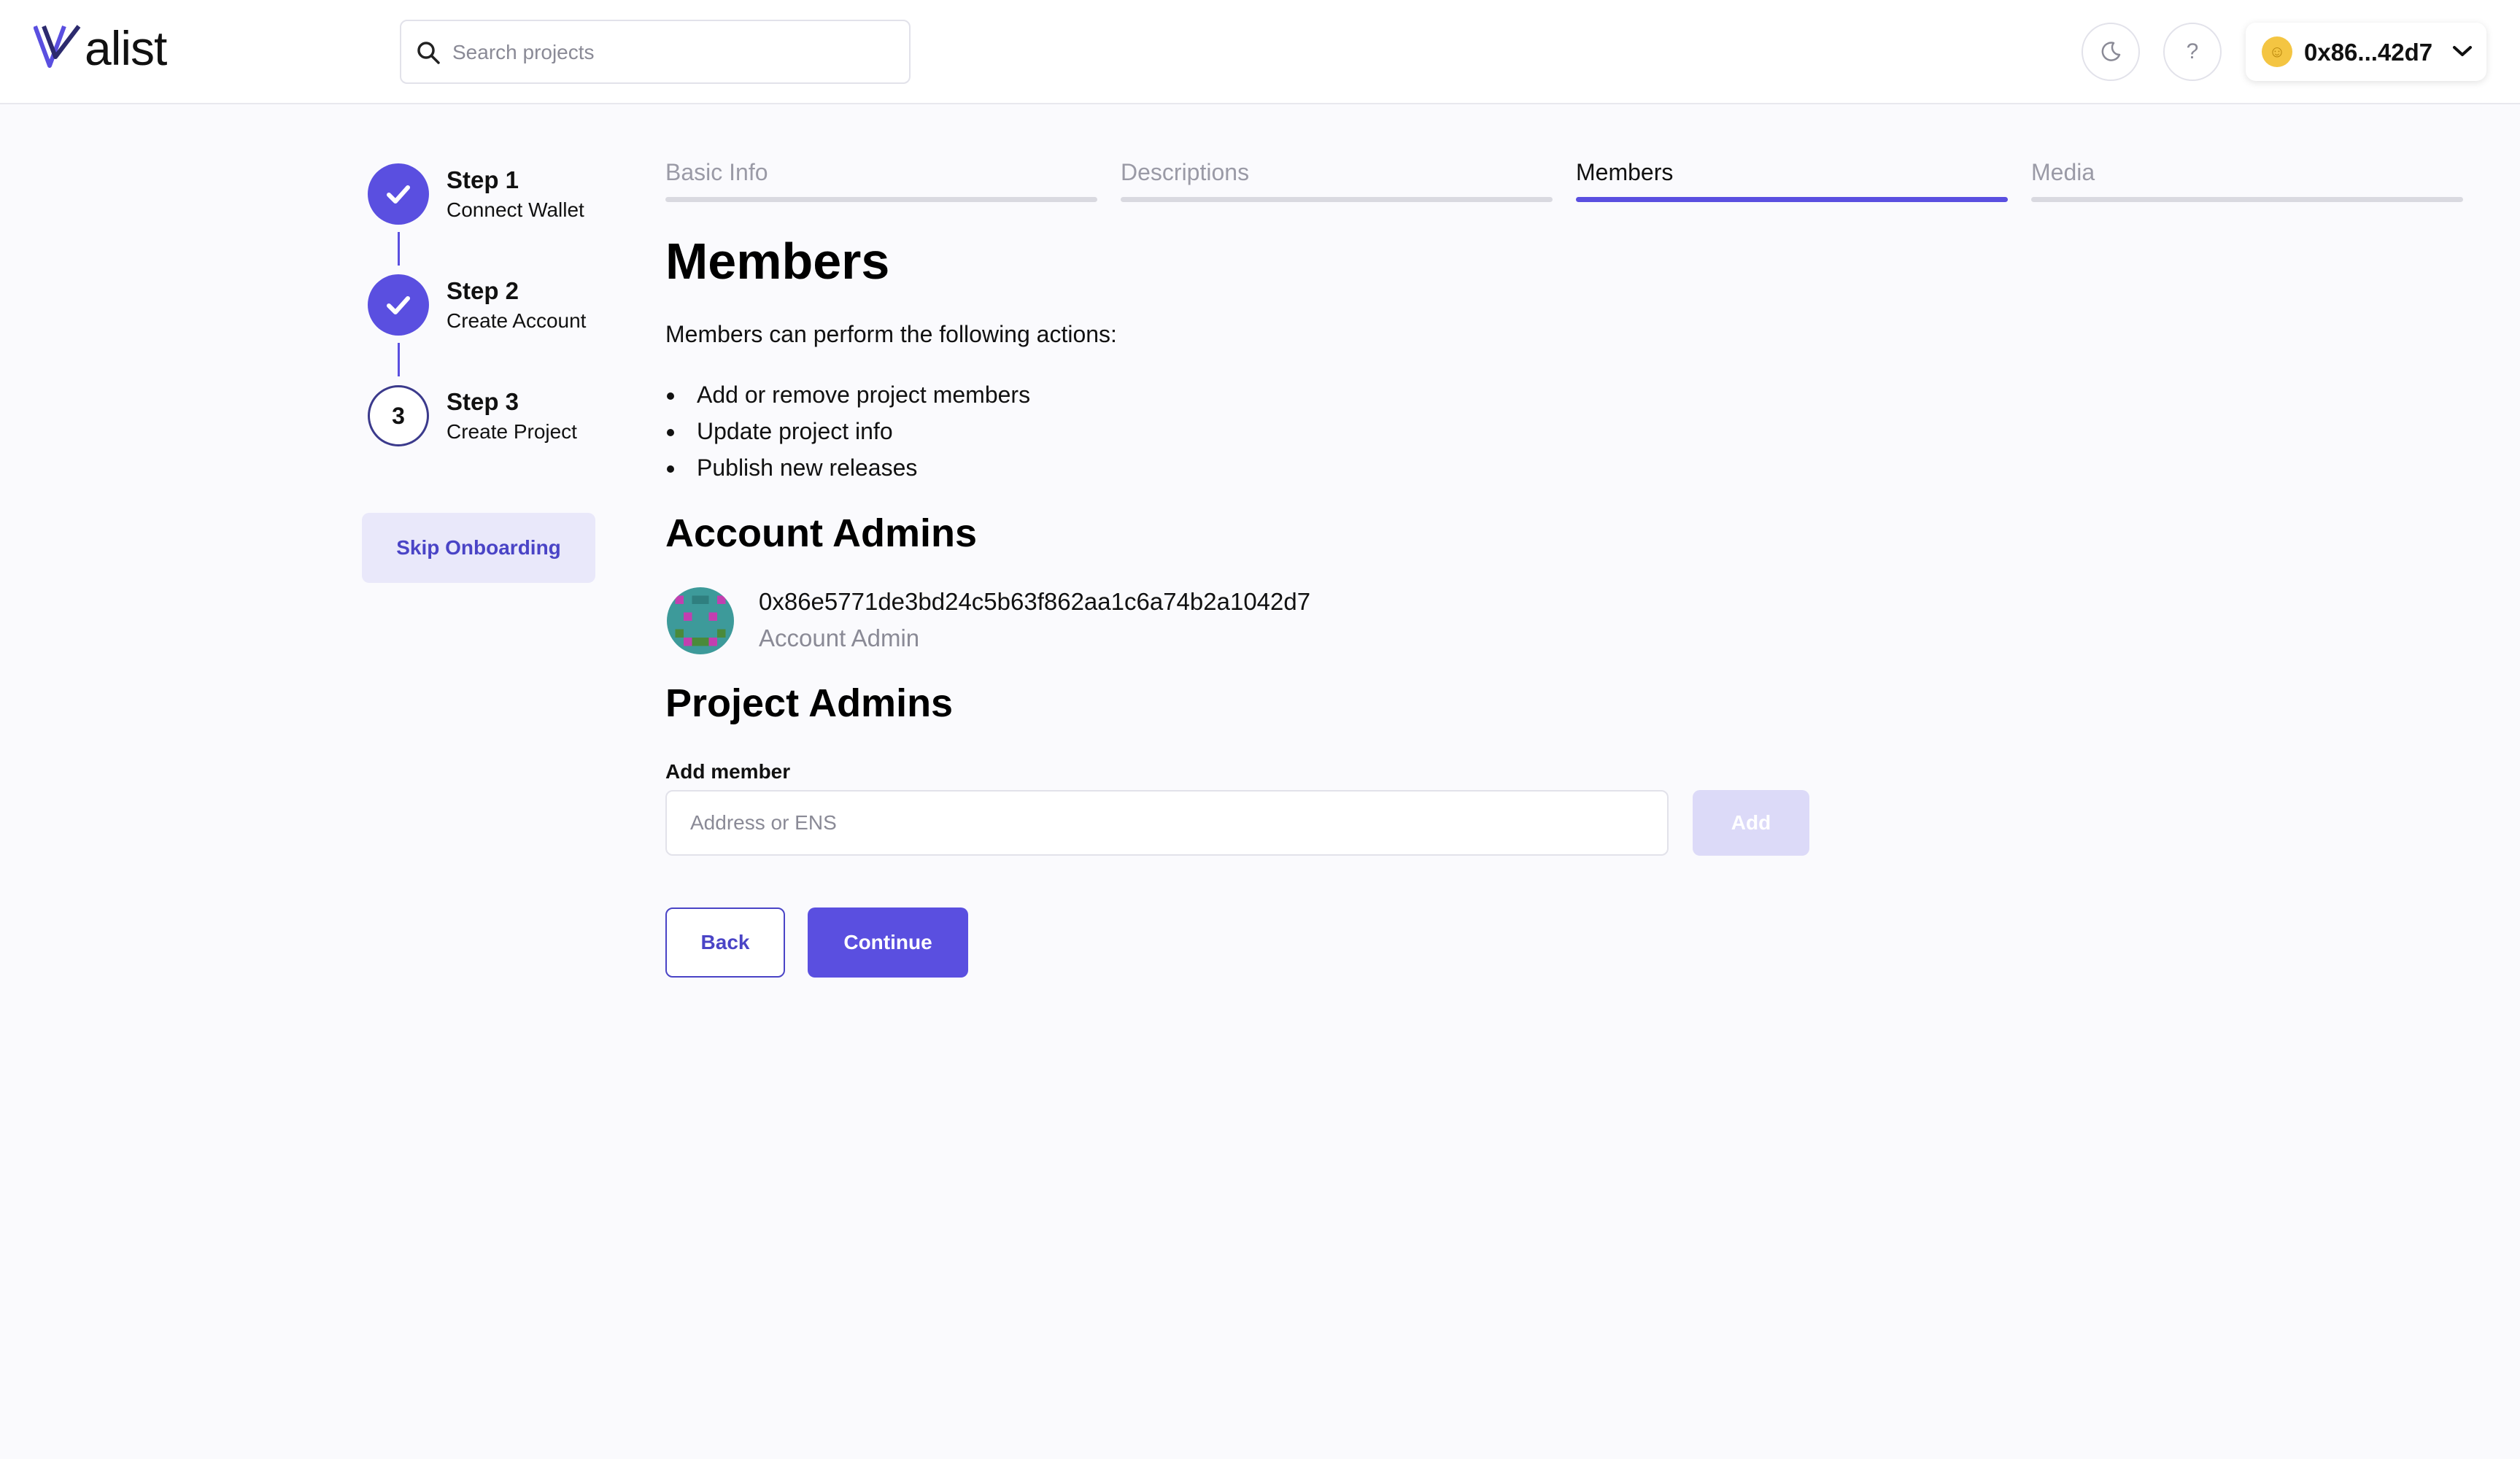 Image resolution: width=2520 pixels, height=1459 pixels. I want to click on tab-members: Members, so click(1792, 182).